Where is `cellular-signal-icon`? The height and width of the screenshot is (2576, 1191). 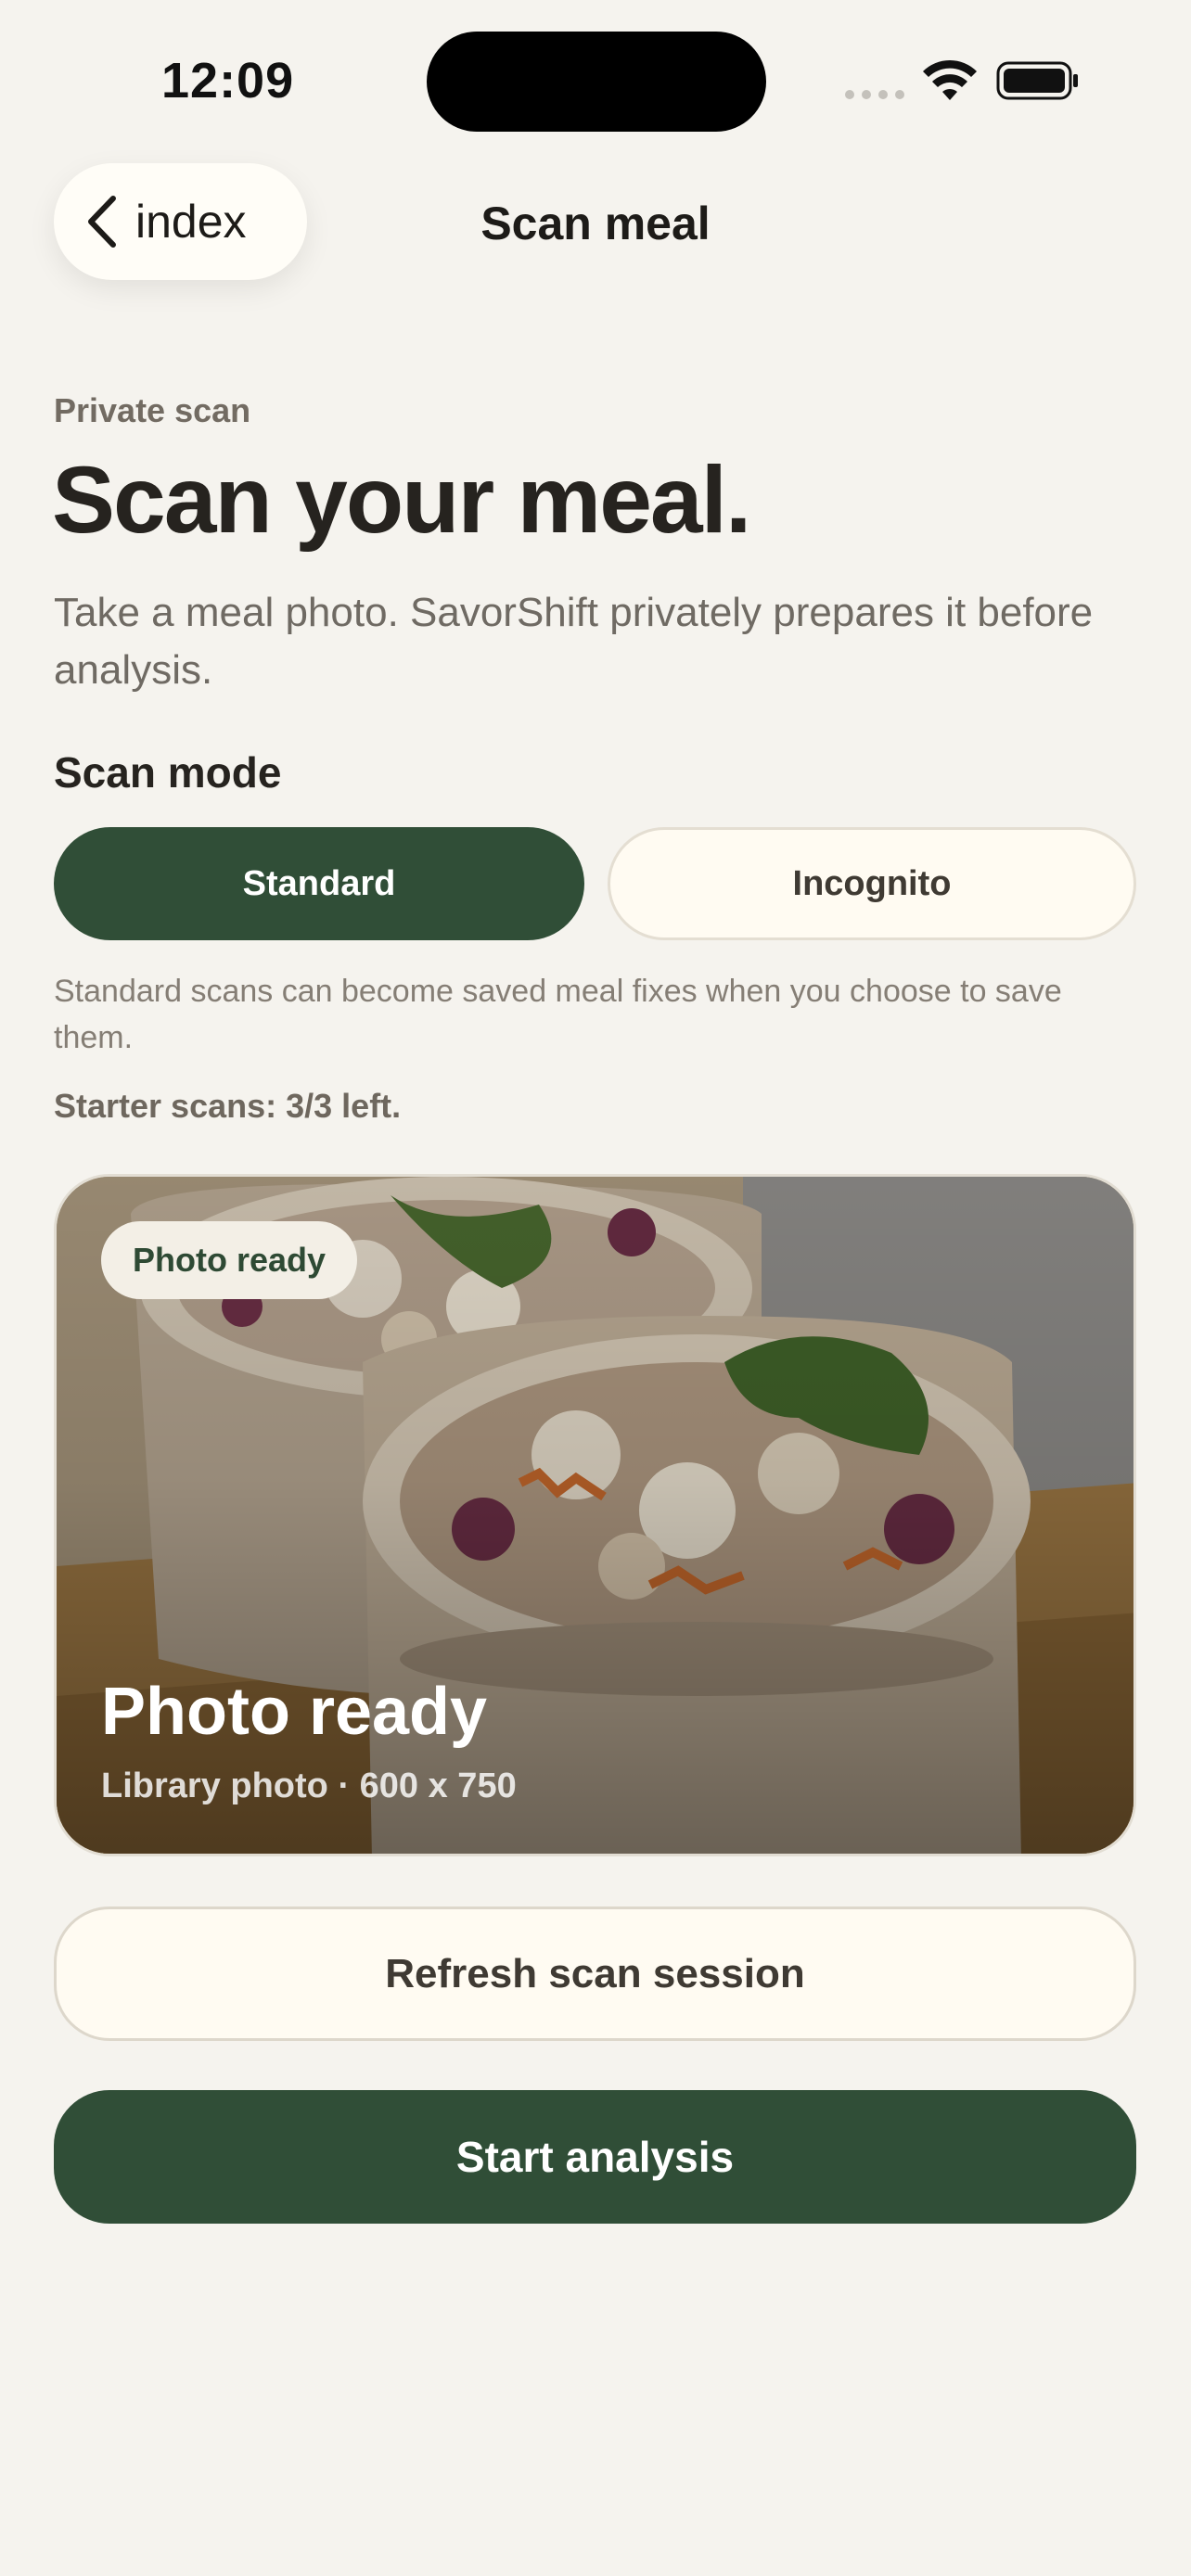 cellular-signal-icon is located at coordinates (874, 94).